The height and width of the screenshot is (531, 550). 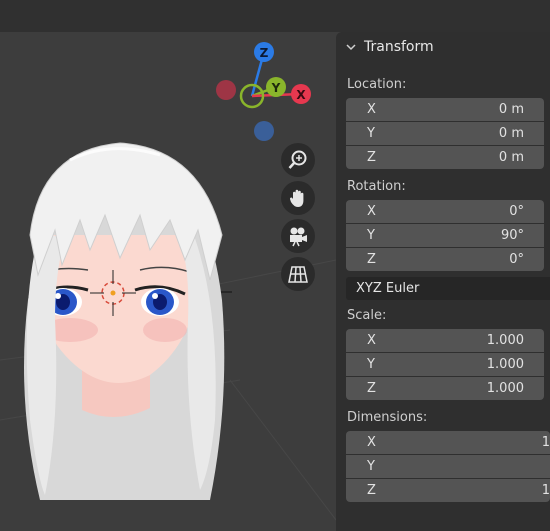 I want to click on dimensions-z-value: 1, so click(x=545, y=490).